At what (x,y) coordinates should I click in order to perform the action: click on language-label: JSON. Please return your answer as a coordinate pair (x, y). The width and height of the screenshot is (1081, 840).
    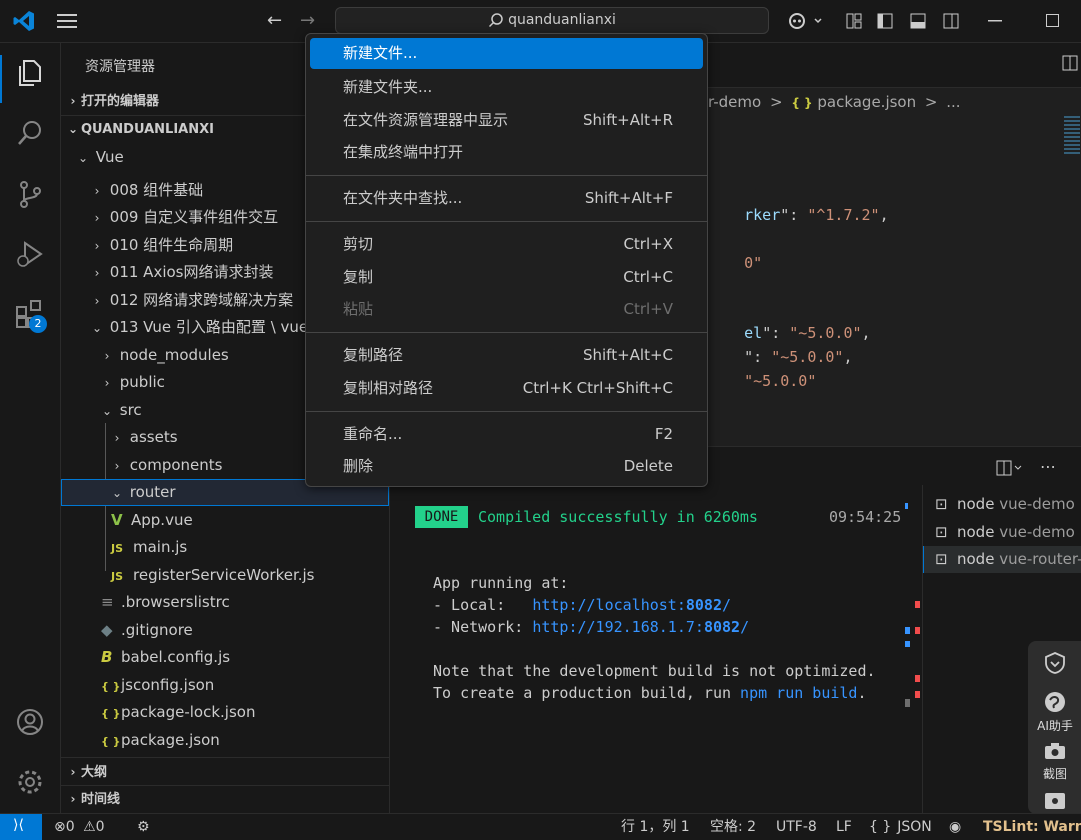
    Looking at the image, I should click on (914, 827).